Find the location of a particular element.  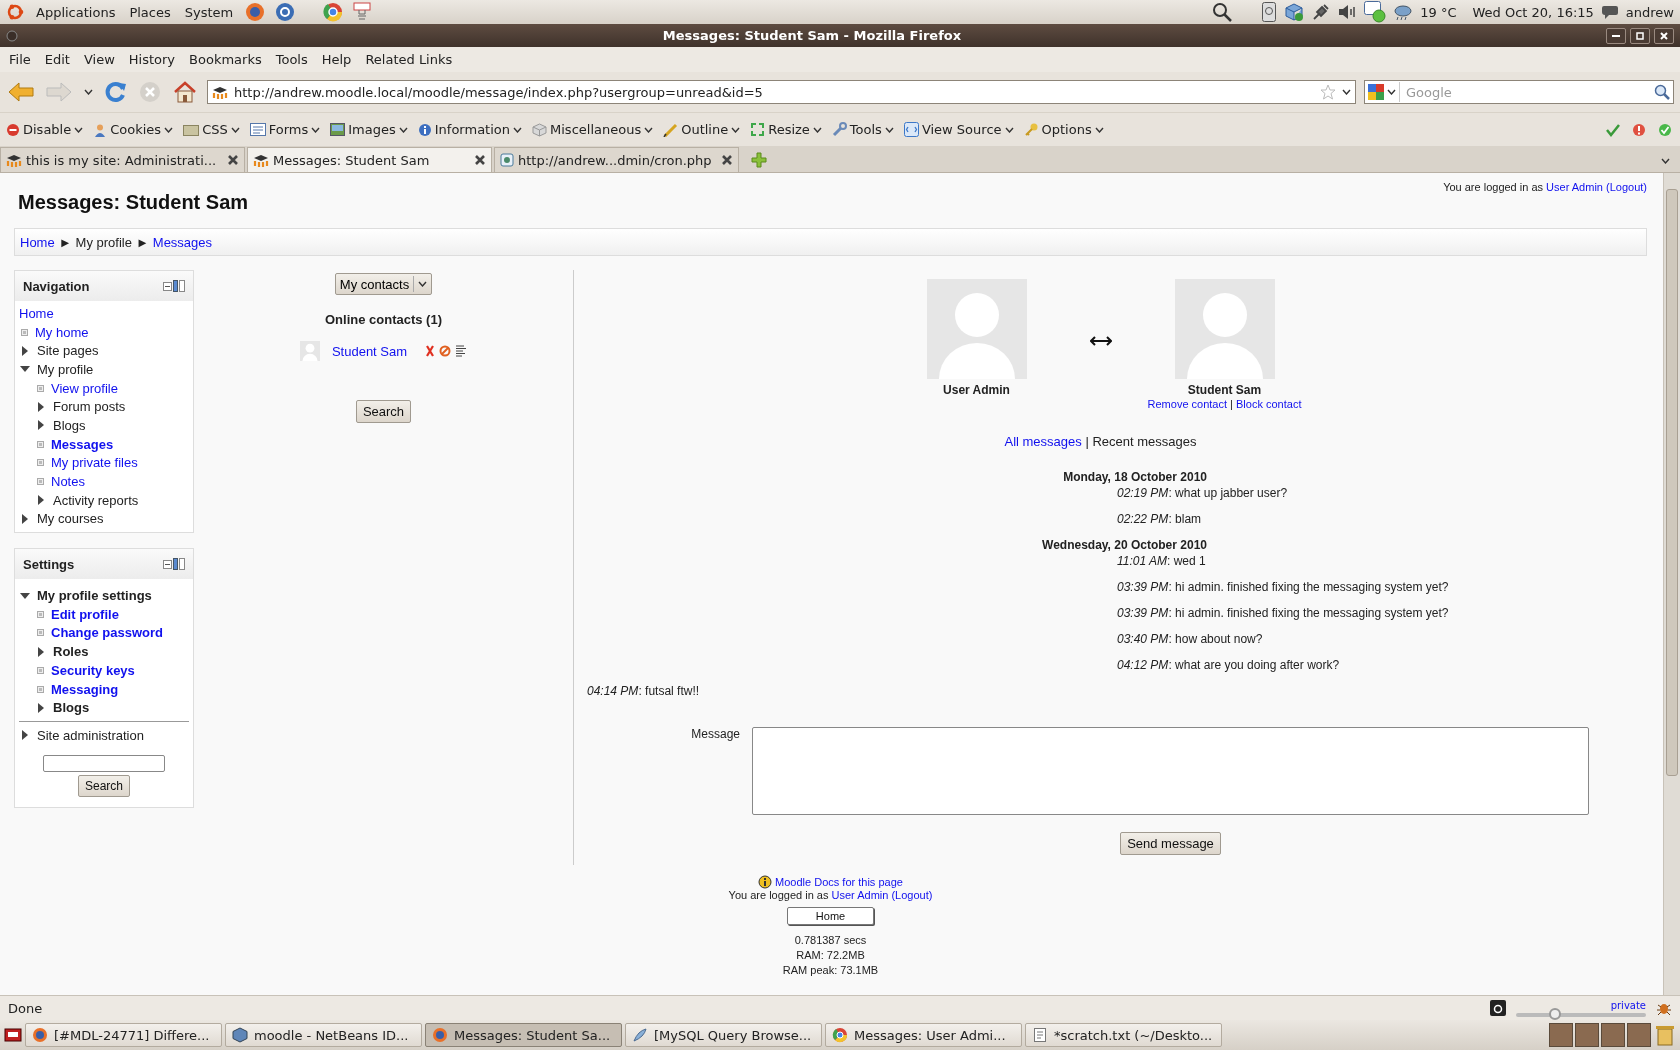

toolbar-menu-button: Information is located at coordinates (472, 129).